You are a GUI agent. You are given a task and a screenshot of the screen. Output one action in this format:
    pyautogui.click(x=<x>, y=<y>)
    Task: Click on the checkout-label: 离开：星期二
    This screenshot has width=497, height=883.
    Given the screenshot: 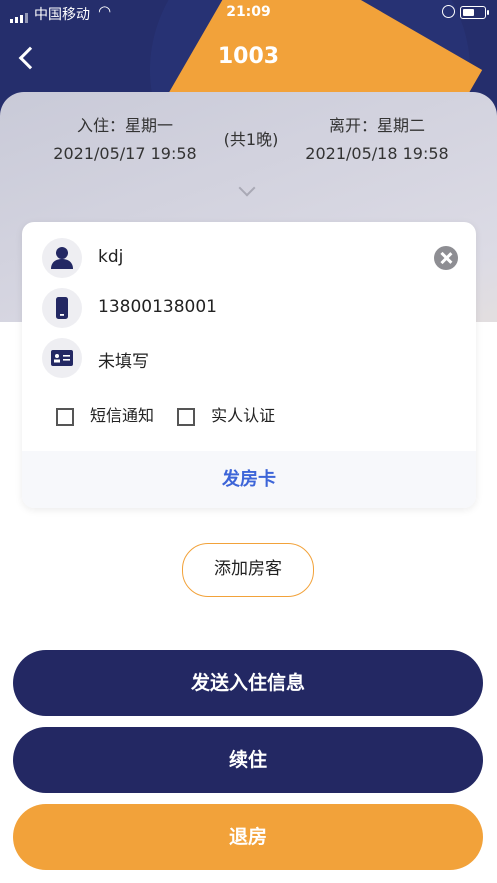 What is the action you would take?
    pyautogui.click(x=376, y=125)
    